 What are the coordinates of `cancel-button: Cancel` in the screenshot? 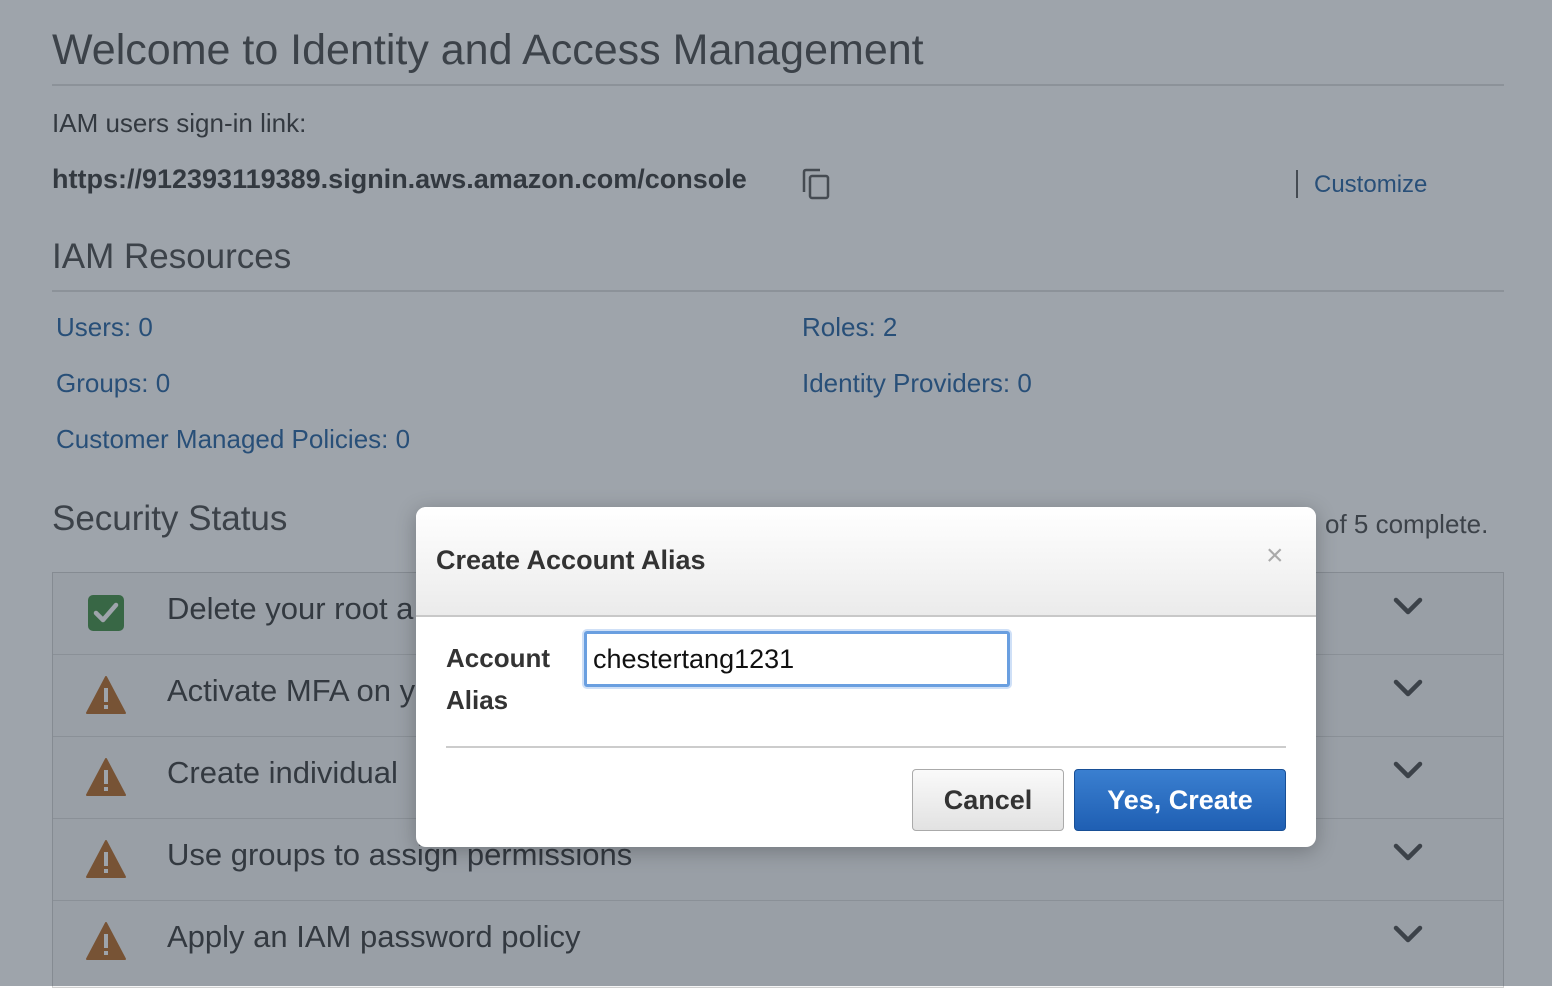 It's located at (988, 800).